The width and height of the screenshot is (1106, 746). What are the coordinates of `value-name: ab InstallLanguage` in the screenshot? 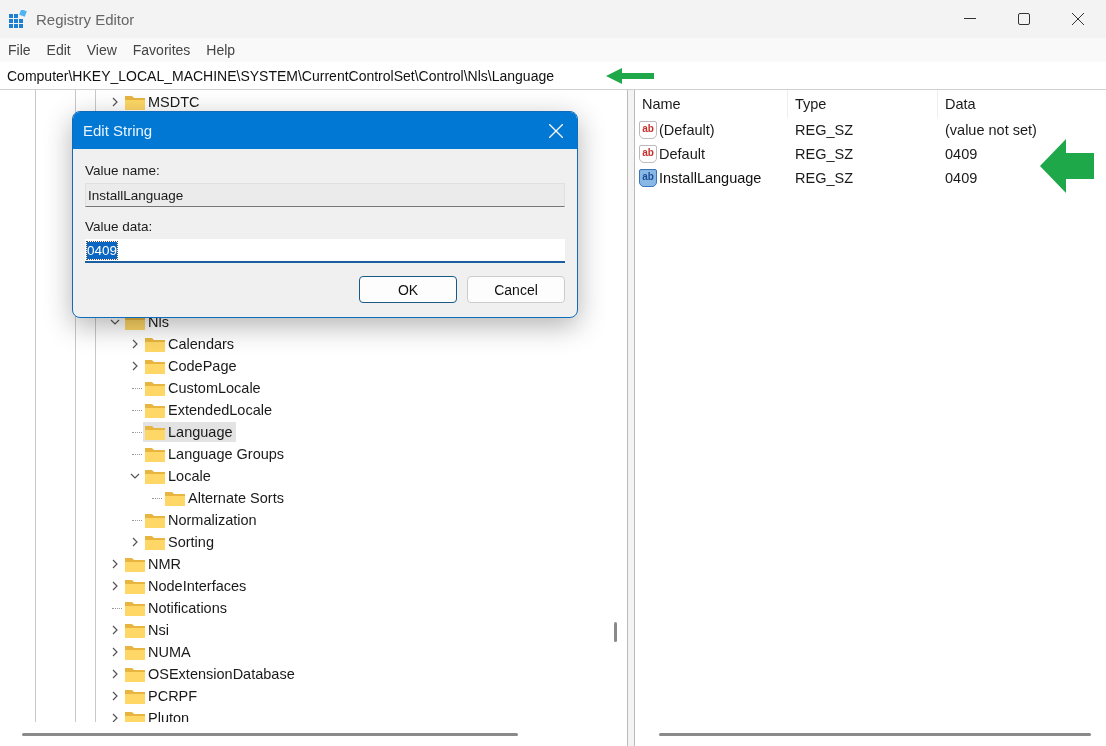 It's located at (711, 178).